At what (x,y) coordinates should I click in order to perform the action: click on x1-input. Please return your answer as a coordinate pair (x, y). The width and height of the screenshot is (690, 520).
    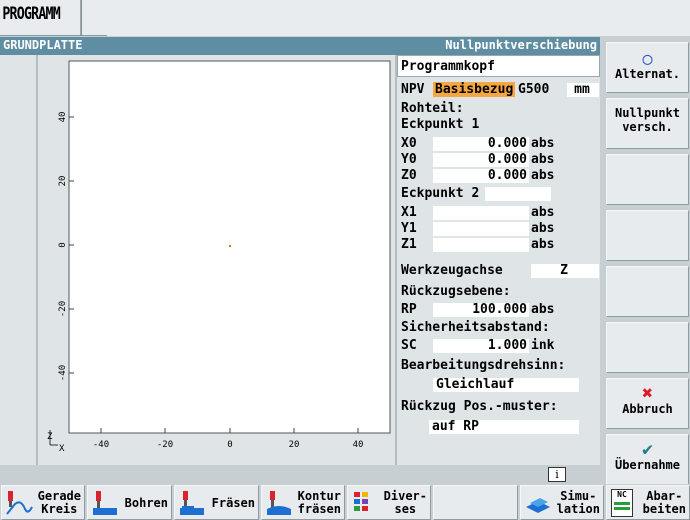
    Looking at the image, I should click on (481, 213).